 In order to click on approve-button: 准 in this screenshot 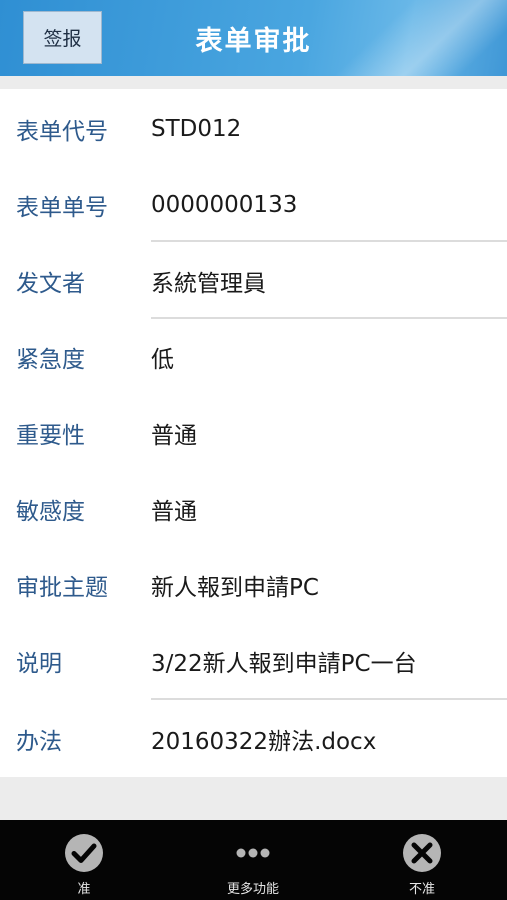, I will do `click(84, 860)`.